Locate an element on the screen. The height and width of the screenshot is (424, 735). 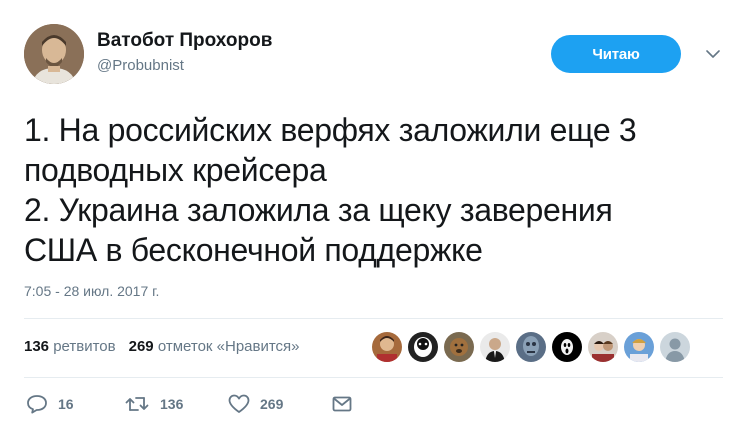
retweet-button: 136 is located at coordinates (176, 404).